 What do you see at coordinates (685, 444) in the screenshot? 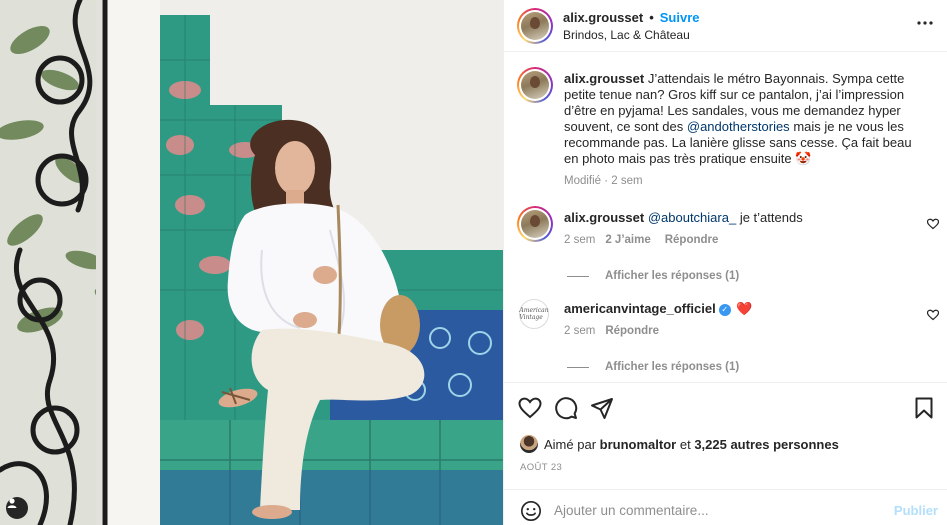
I see `likes-connector: et` at bounding box center [685, 444].